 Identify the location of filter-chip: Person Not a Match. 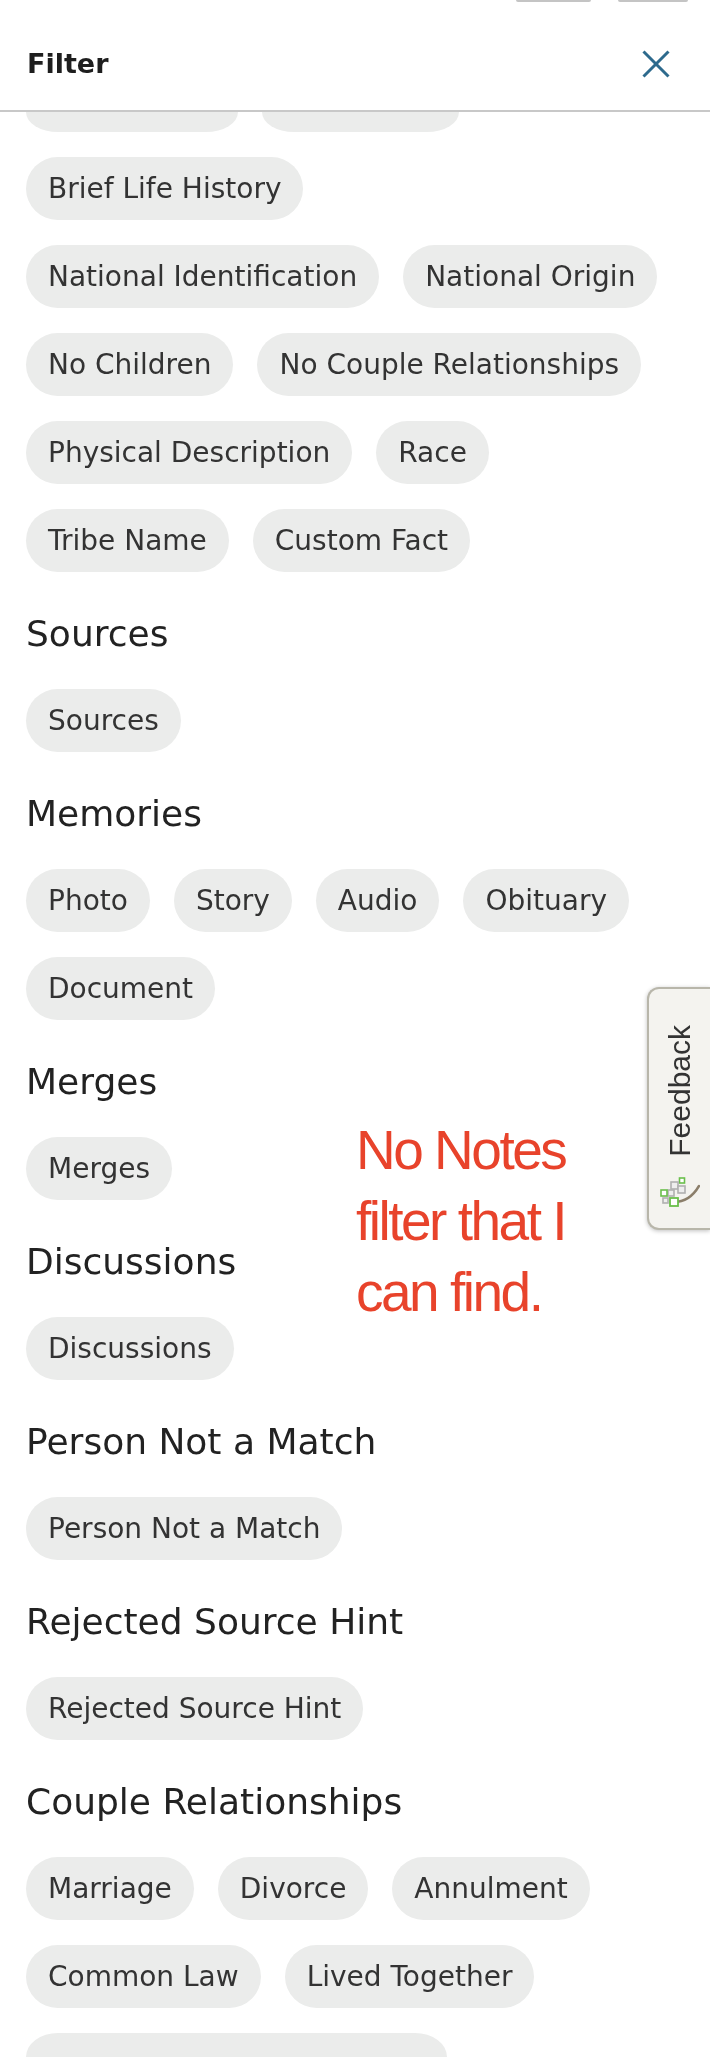
(184, 1528).